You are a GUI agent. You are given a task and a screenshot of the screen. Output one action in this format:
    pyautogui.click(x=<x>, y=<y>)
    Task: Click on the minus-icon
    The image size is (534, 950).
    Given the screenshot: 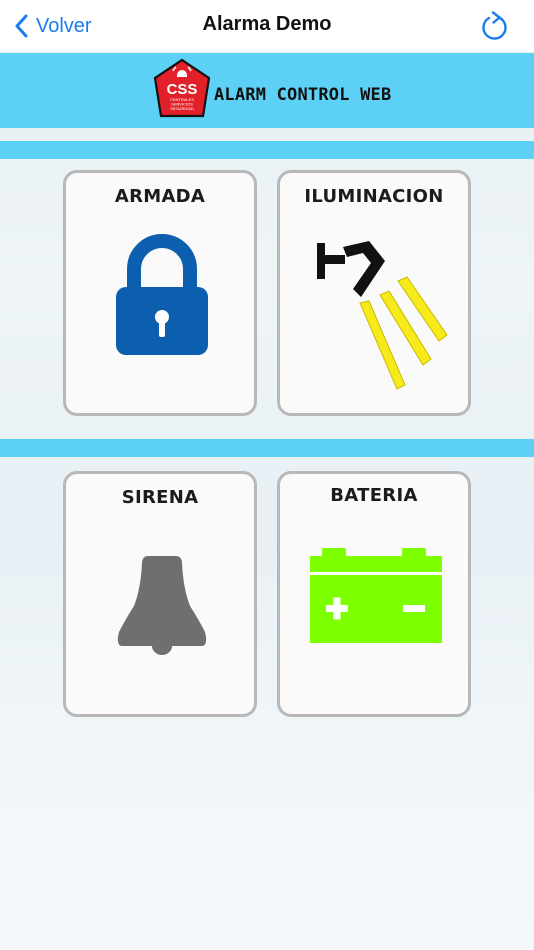 What is the action you would take?
    pyautogui.click(x=414, y=608)
    